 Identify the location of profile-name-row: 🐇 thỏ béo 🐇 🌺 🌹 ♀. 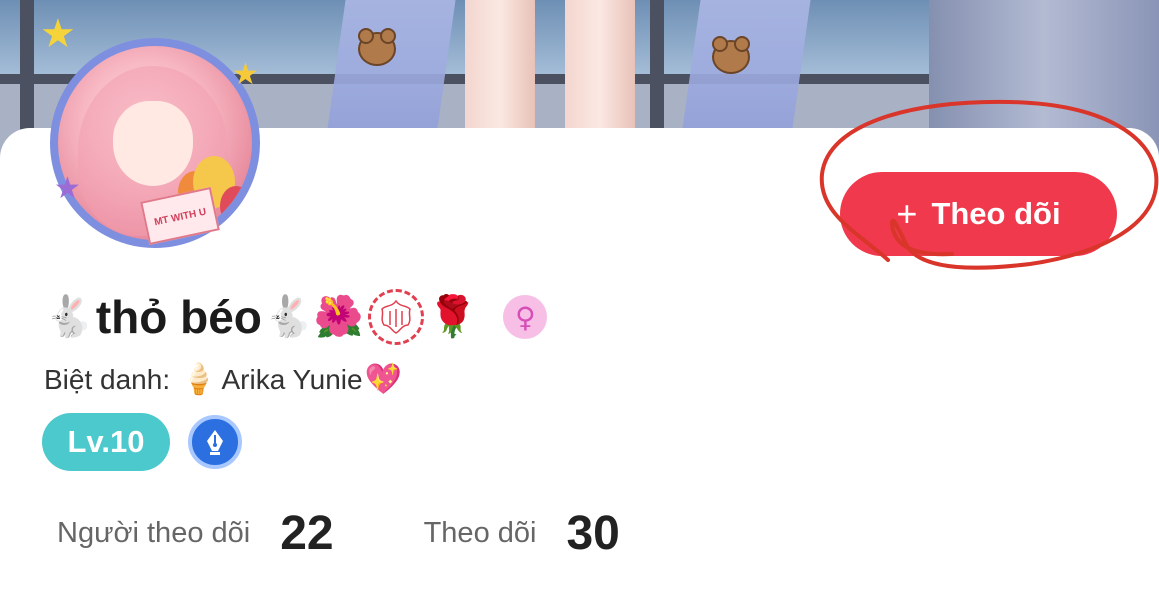
(296, 317).